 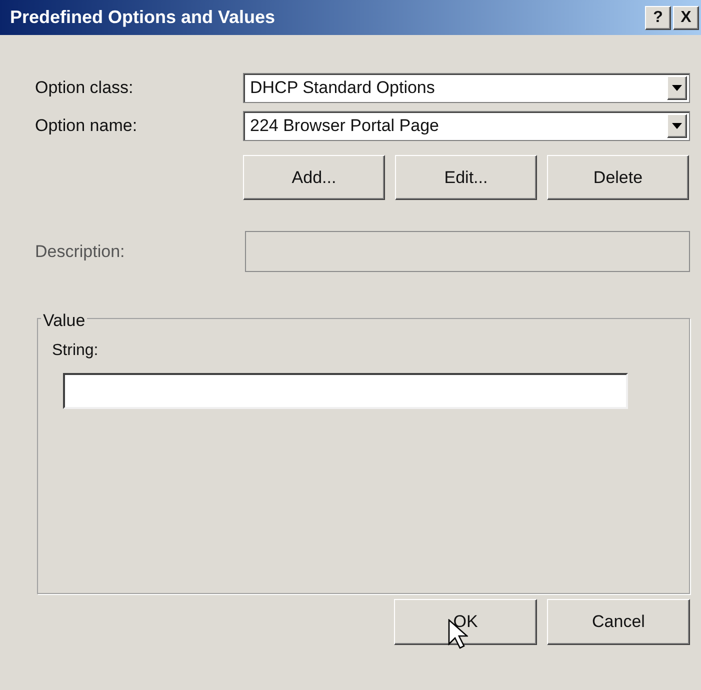 What do you see at coordinates (465, 622) in the screenshot?
I see `dialog-button: OK` at bounding box center [465, 622].